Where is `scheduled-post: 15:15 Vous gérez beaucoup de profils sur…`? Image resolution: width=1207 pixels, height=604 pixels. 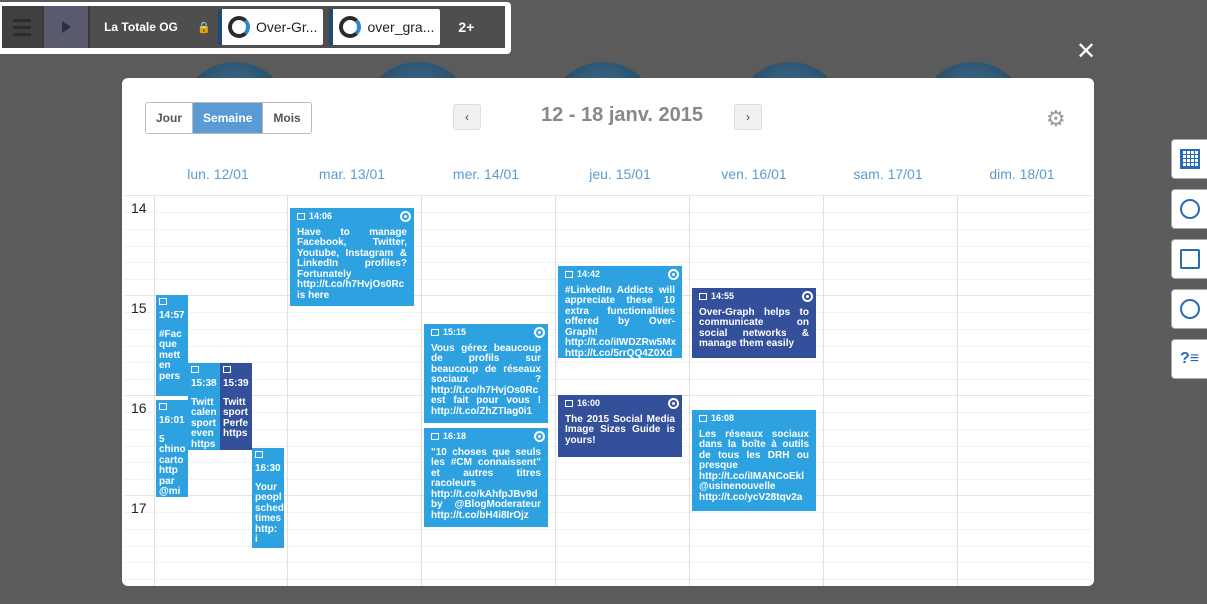 scheduled-post: 15:15 Vous gérez beaucoup de profils sur… is located at coordinates (486, 373).